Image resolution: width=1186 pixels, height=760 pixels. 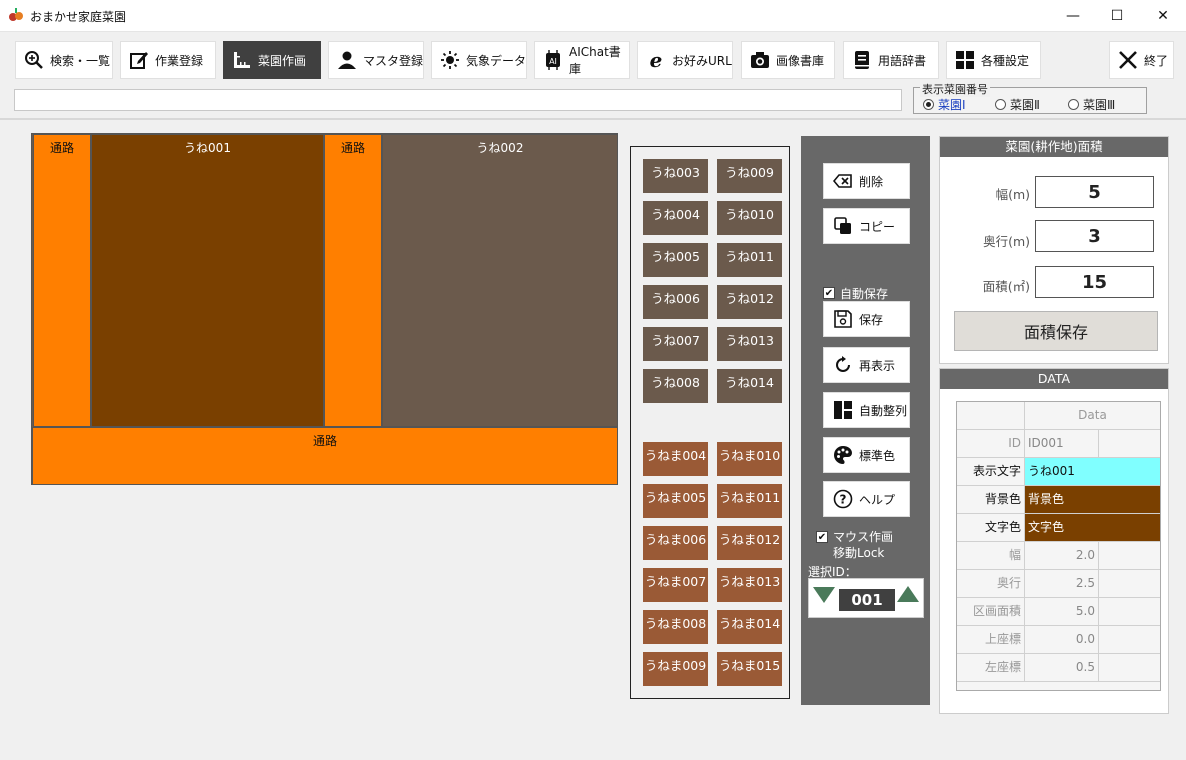 What do you see at coordinates (855, 293) in the screenshot?
I see `autosave-checkbox: ✔ 自動保存` at bounding box center [855, 293].